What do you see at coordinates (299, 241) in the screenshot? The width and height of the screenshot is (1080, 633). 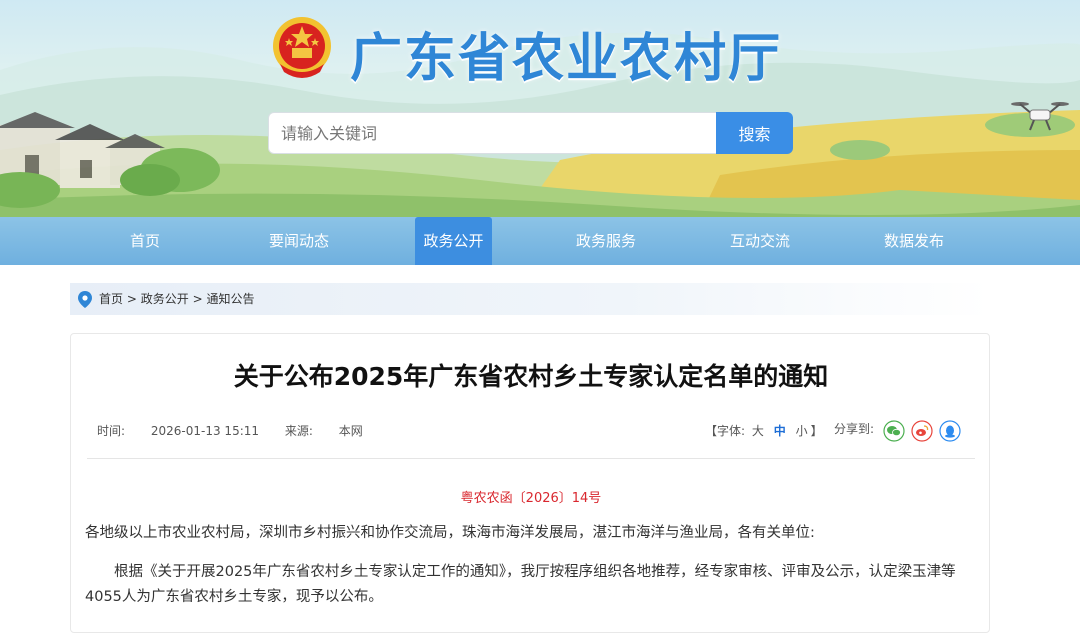 I see `nav-item-news: 要闻动态` at bounding box center [299, 241].